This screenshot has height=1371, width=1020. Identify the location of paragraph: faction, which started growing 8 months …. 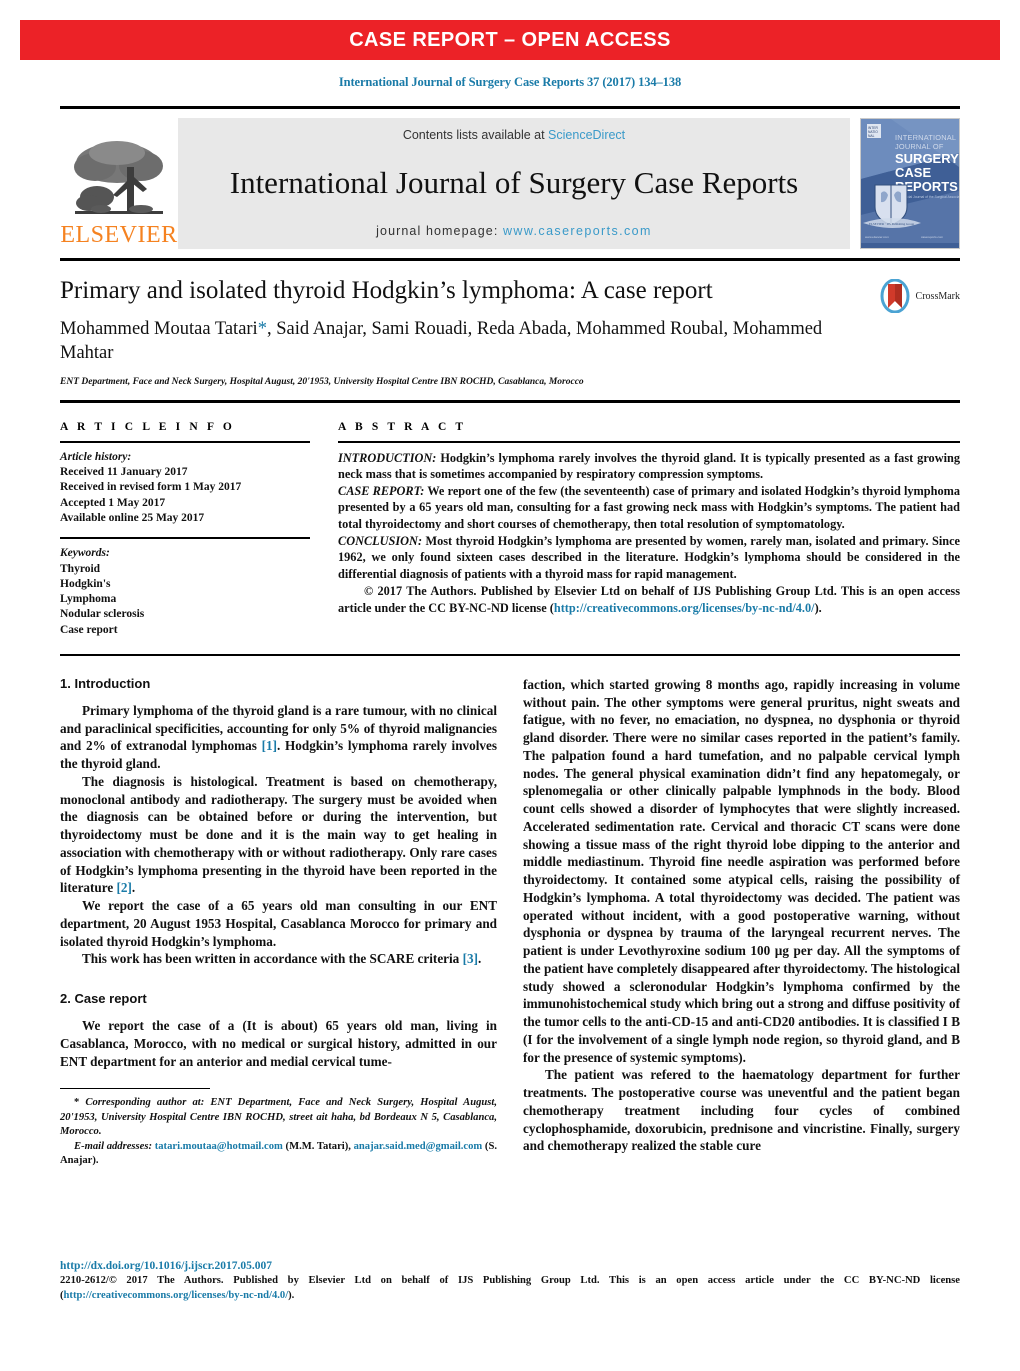
(741, 870).